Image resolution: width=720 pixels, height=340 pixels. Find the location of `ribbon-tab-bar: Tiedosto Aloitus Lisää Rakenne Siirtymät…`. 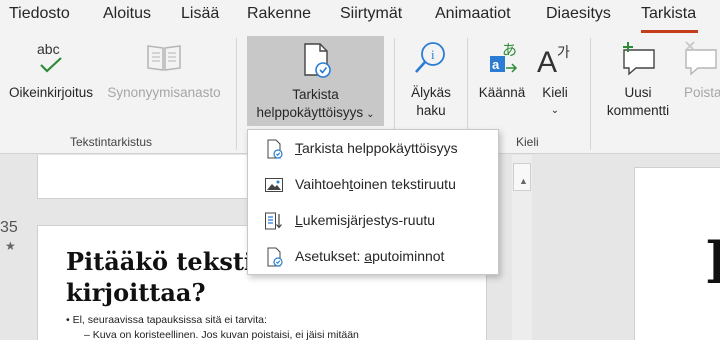

ribbon-tab-bar: Tiedosto Aloitus Lisää Rakenne Siirtymät… is located at coordinates (360, 17).